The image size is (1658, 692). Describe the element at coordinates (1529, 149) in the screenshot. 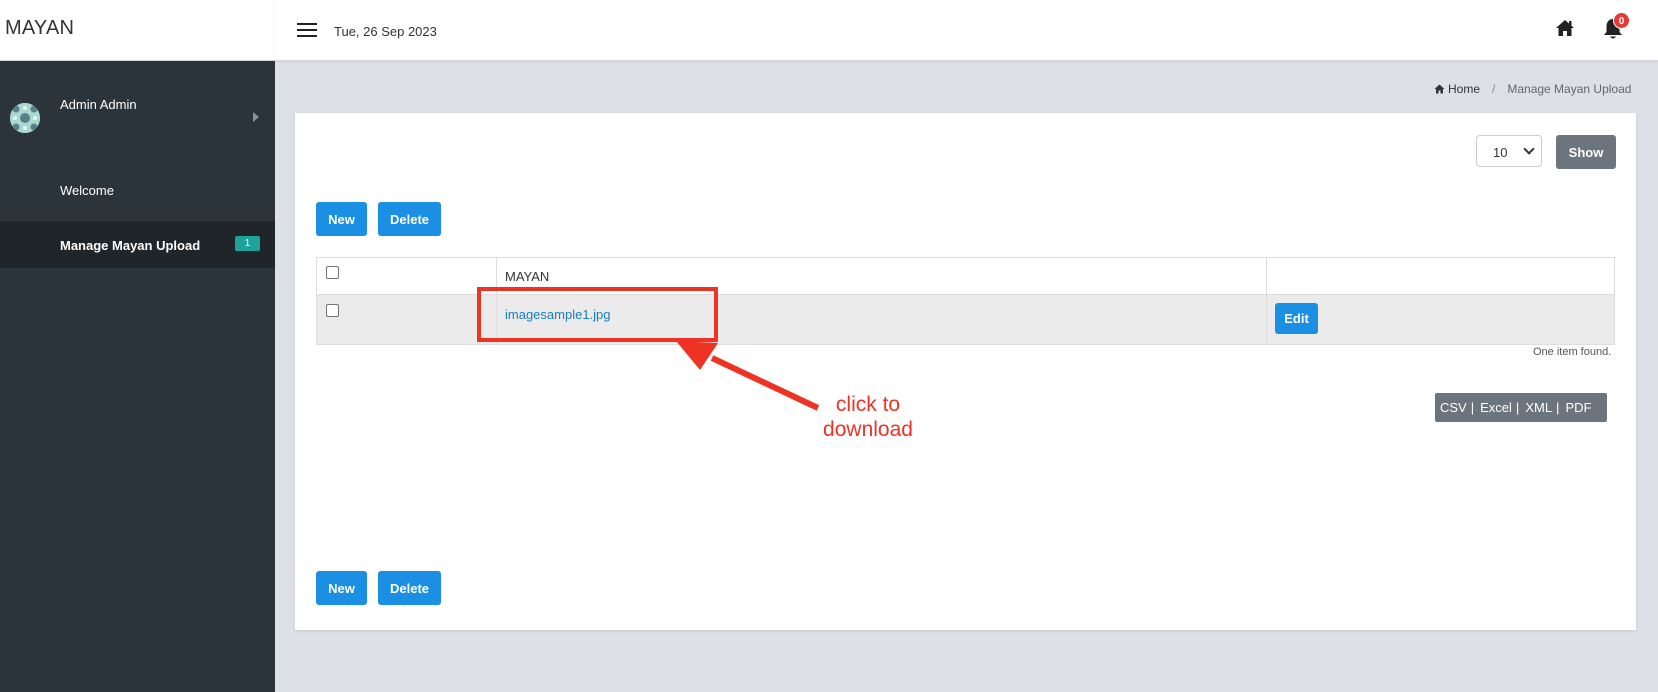

I see `chevron-down-icon` at that location.